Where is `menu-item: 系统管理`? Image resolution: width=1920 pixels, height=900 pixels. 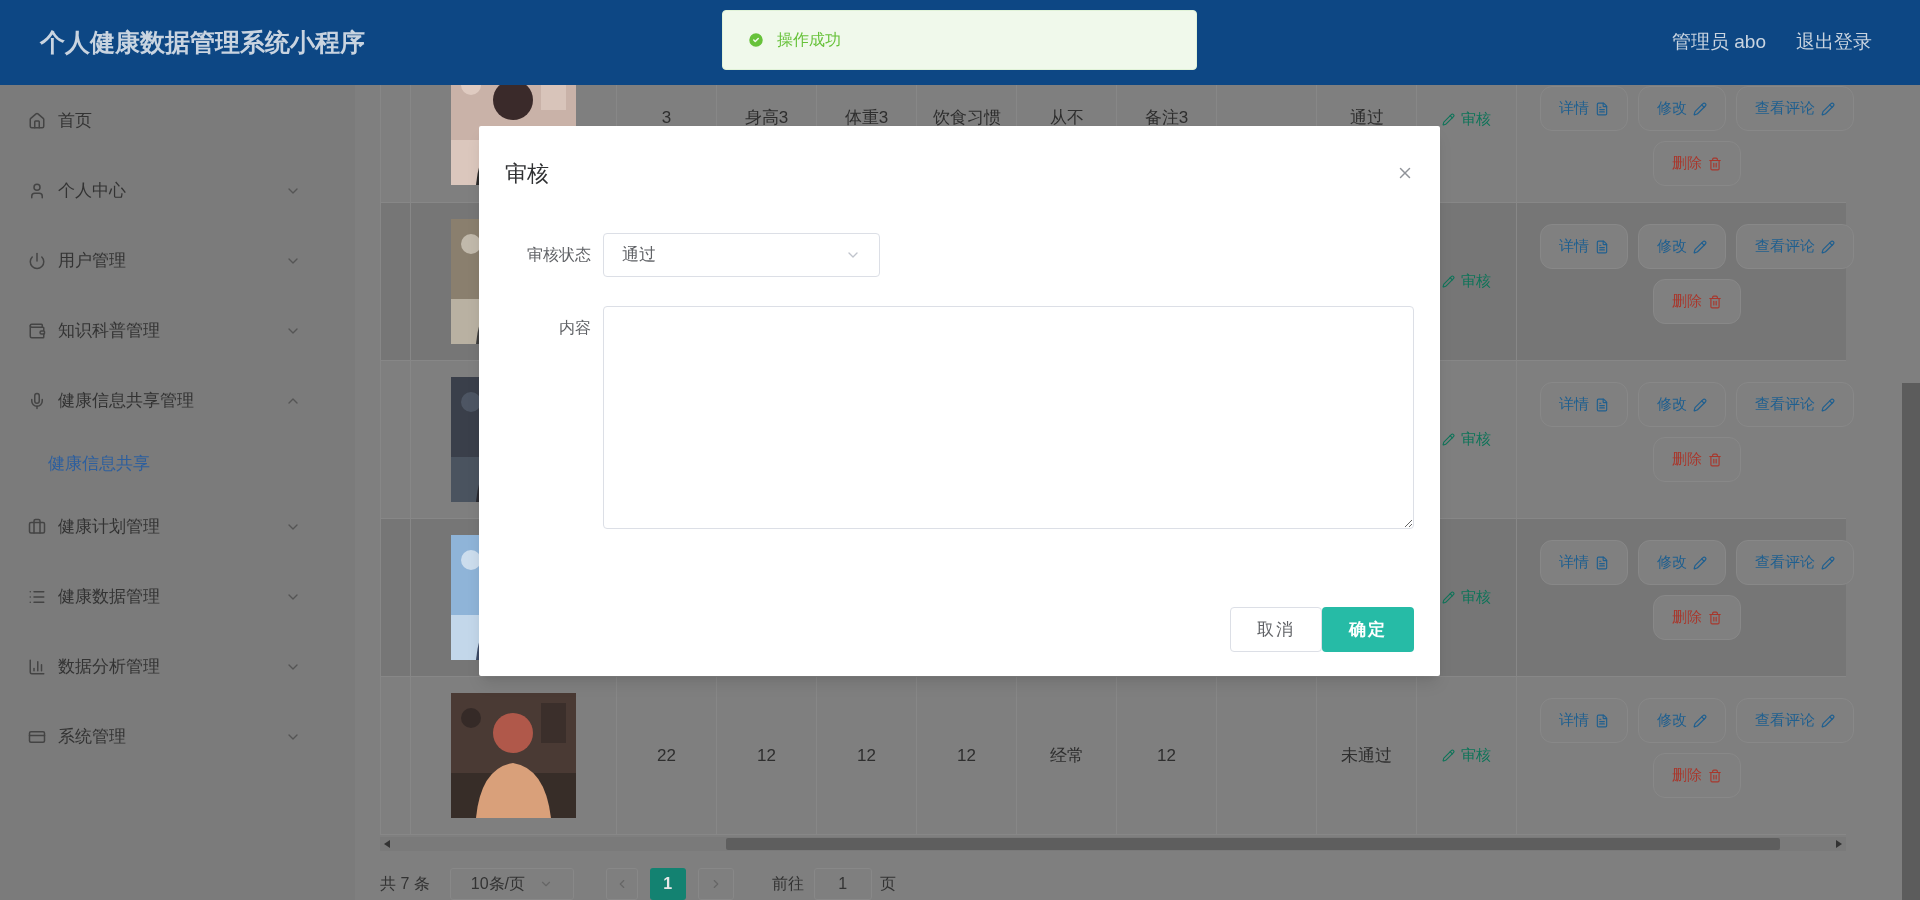 menu-item: 系统管理 is located at coordinates (177, 737).